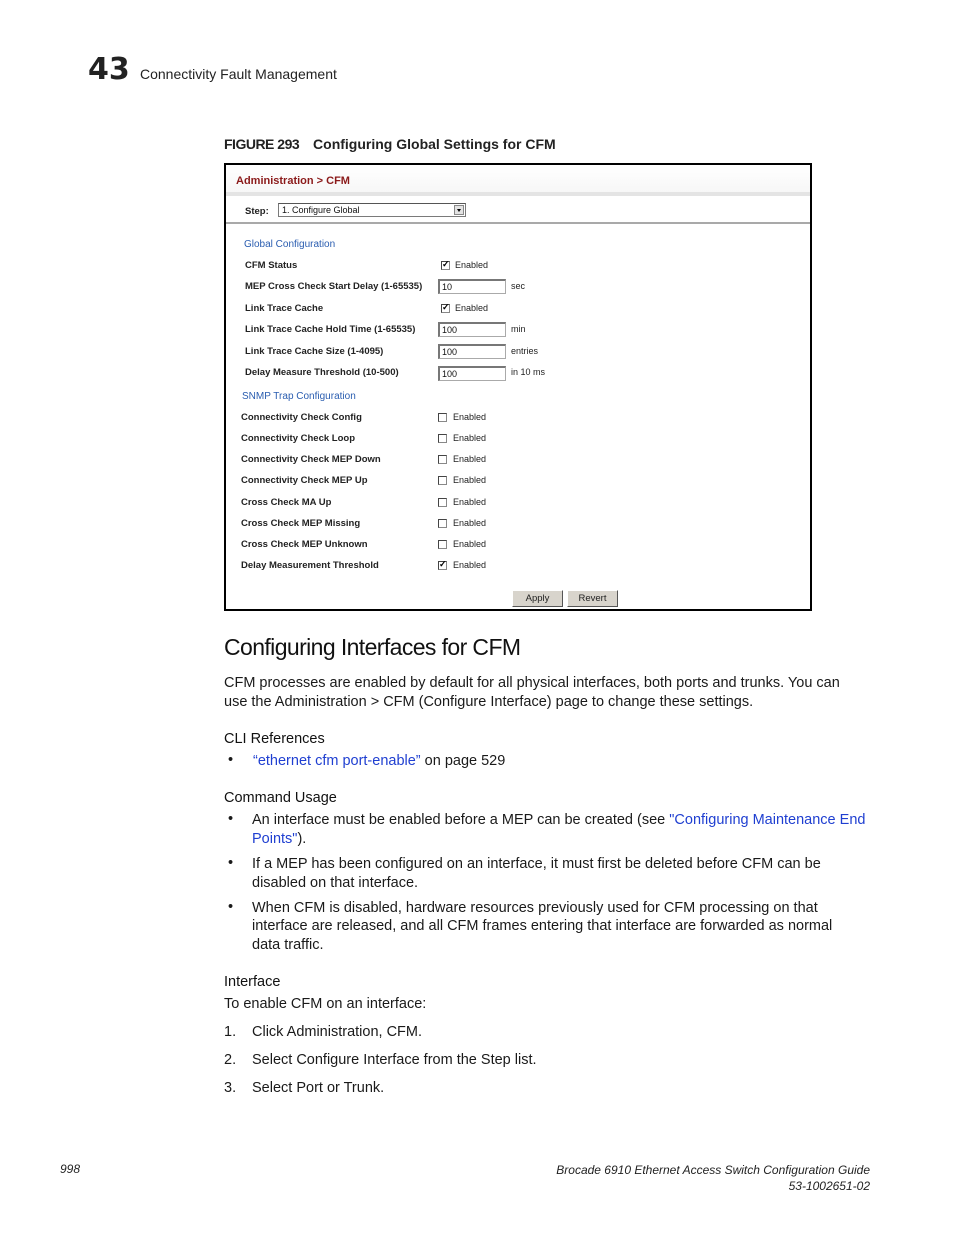 The width and height of the screenshot is (954, 1235). What do you see at coordinates (518, 210) in the screenshot?
I see `step-row: Step: 1. Configure Global` at bounding box center [518, 210].